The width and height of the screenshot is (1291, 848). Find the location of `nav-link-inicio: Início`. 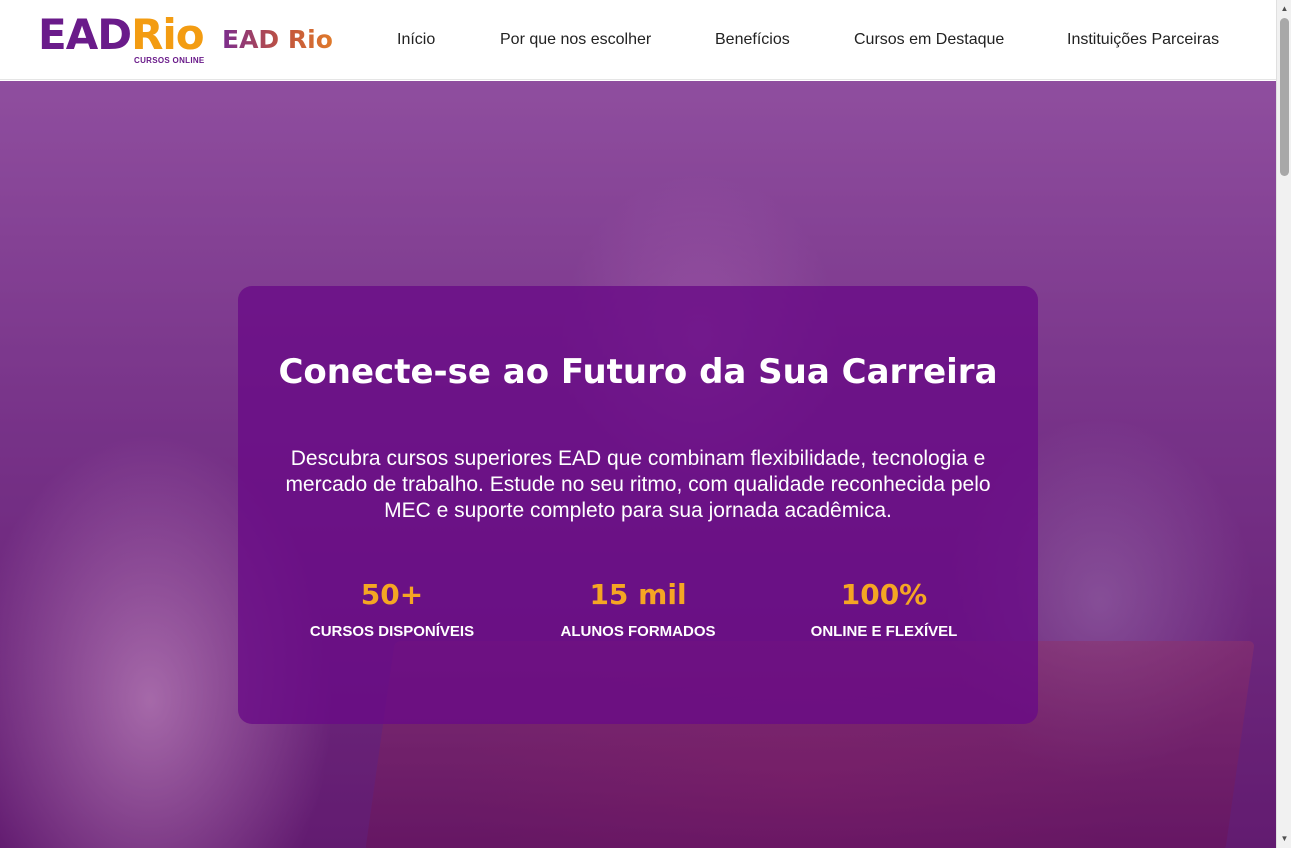

nav-link-inicio: Início is located at coordinates (416, 40).